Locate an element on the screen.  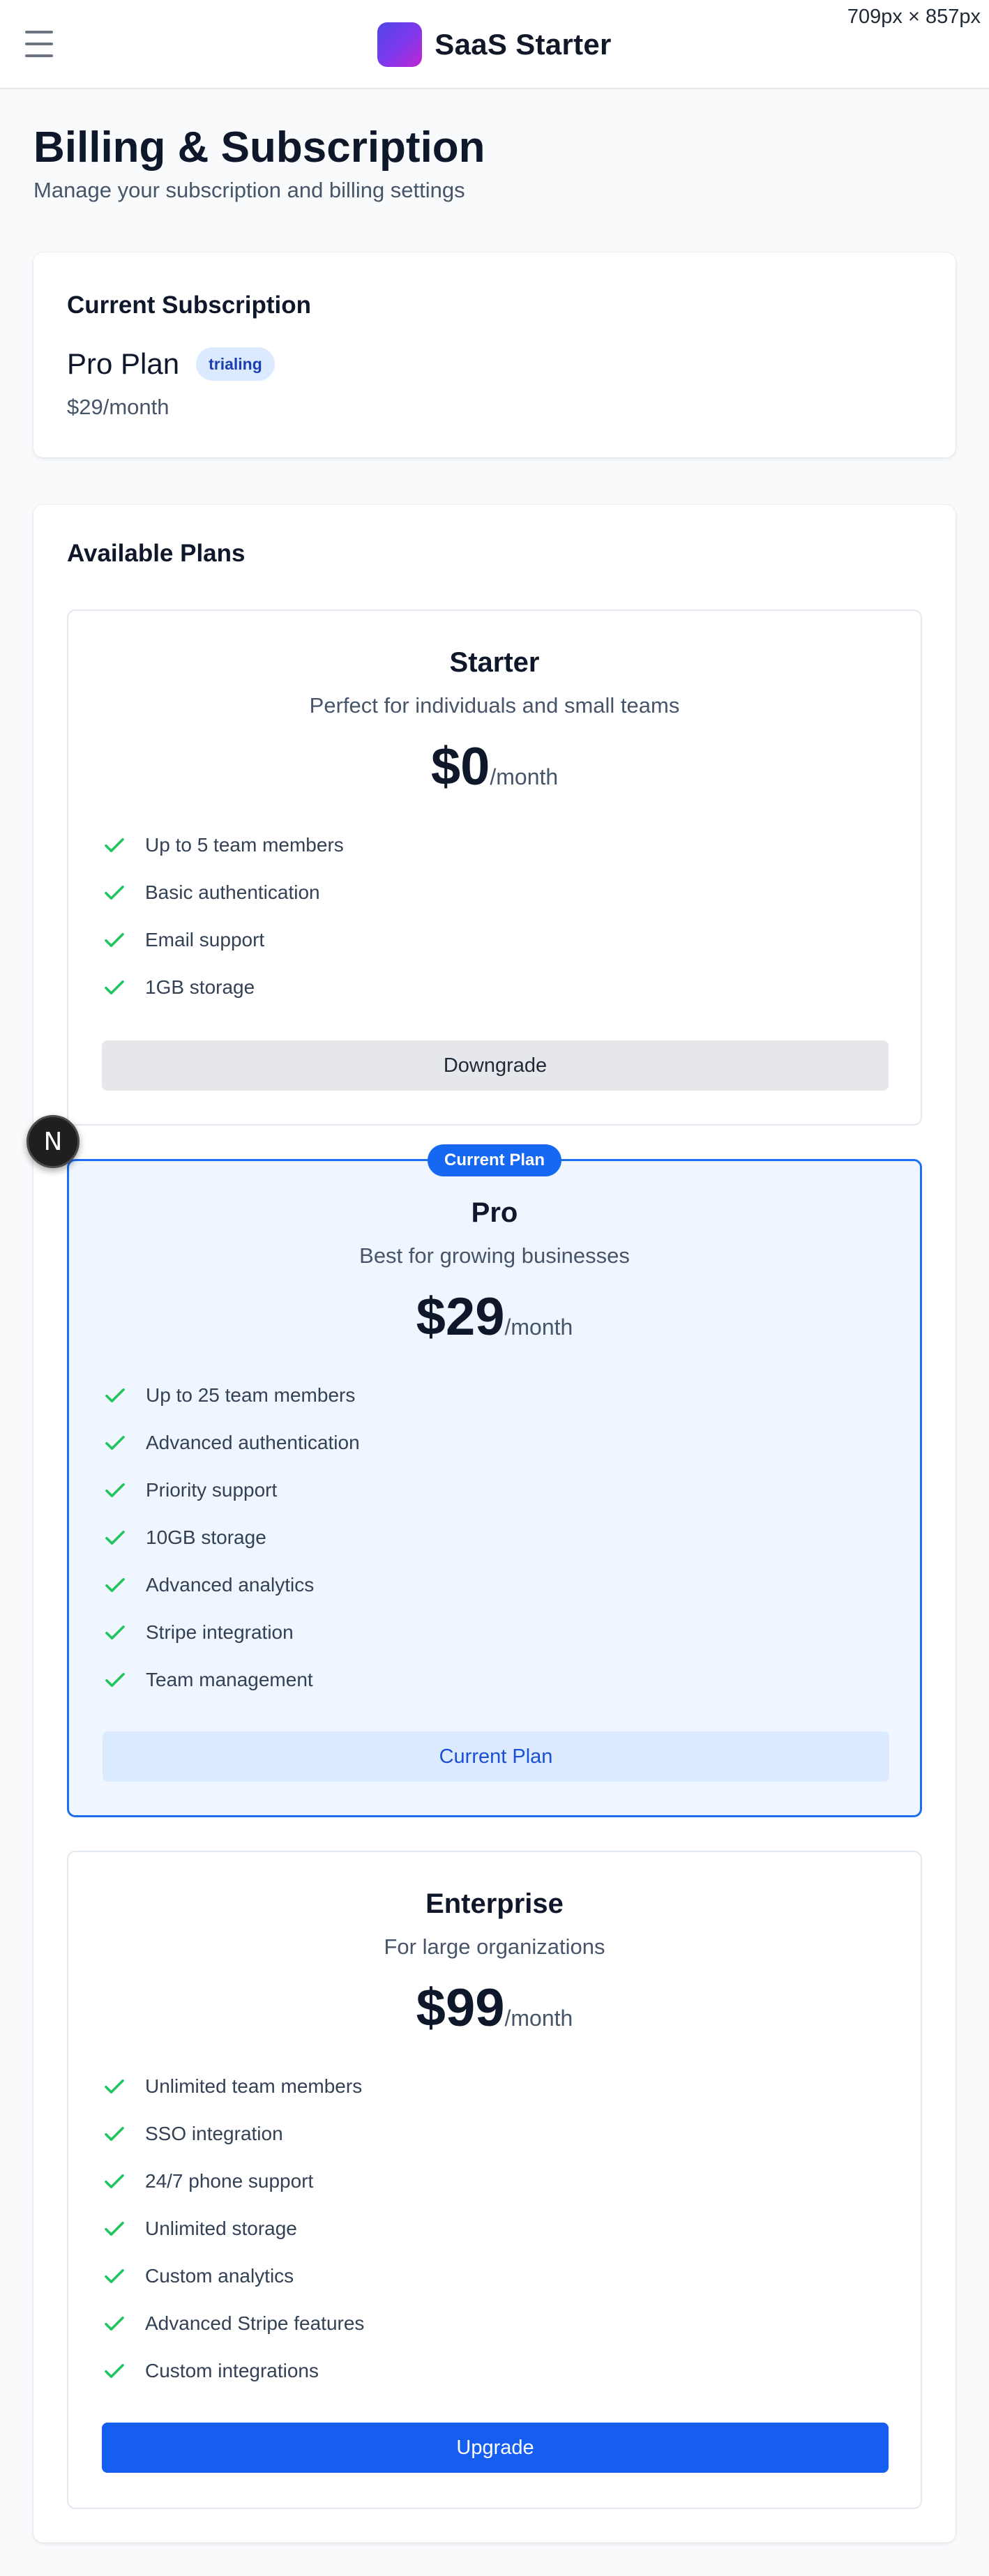
plan-name: Pro is located at coordinates (494, 1212).